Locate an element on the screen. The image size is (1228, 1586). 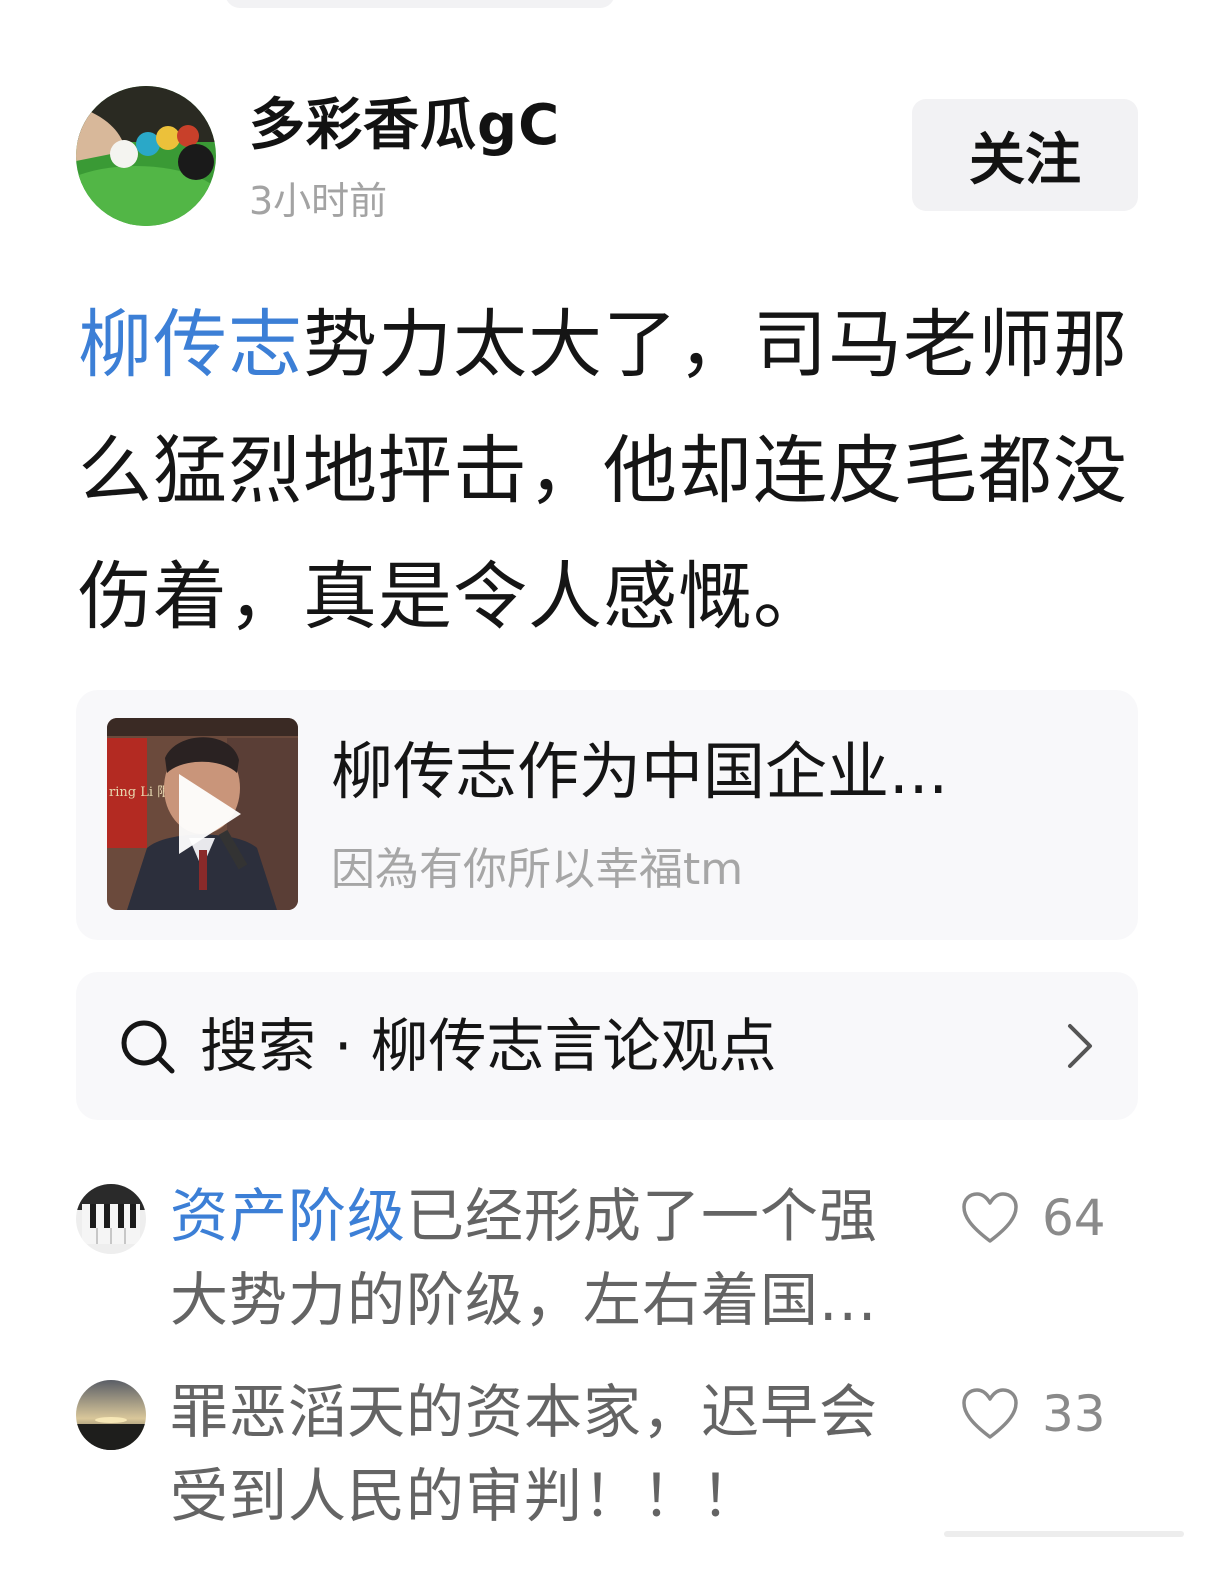
post-mention-link: 柳传志 is located at coordinates (190, 345).